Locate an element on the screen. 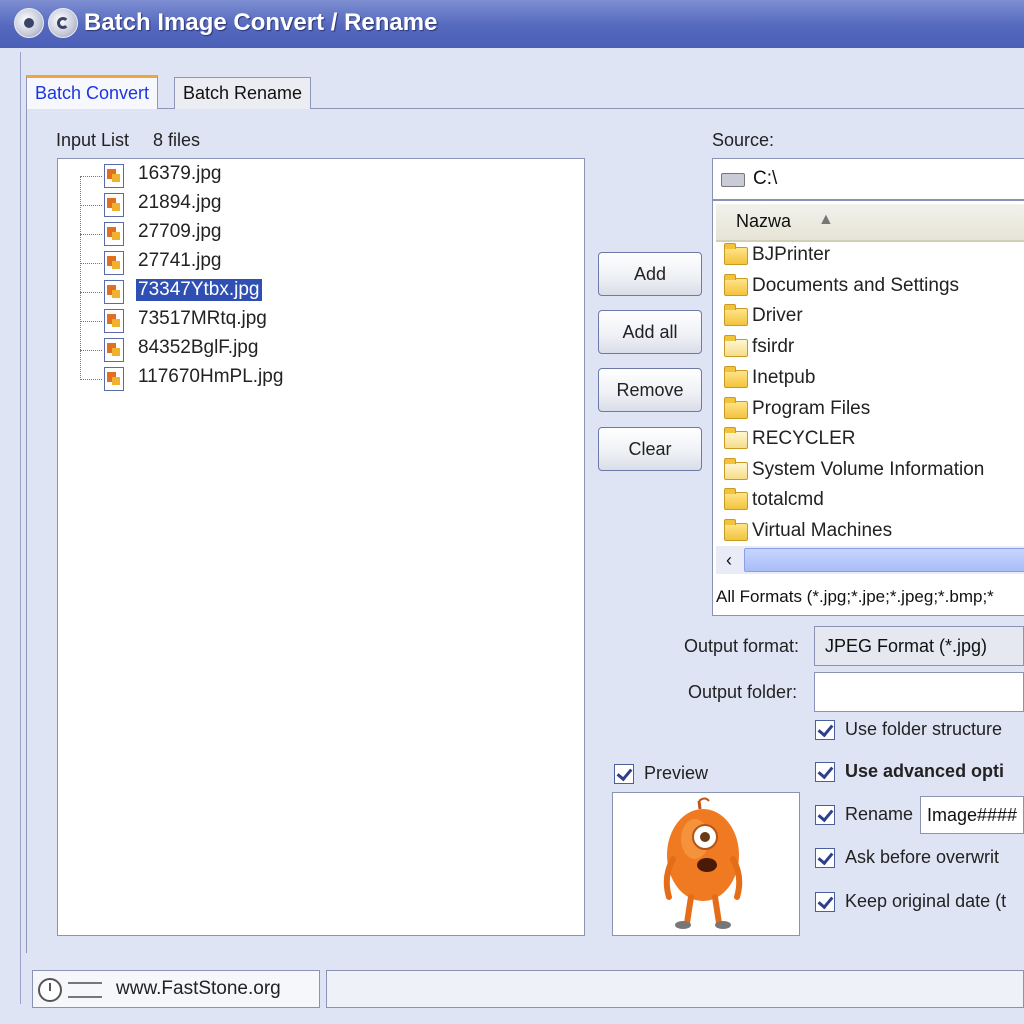 Image resolution: width=1024 pixels, height=1024 pixels. folder-name: RECYCLER is located at coordinates (804, 438).